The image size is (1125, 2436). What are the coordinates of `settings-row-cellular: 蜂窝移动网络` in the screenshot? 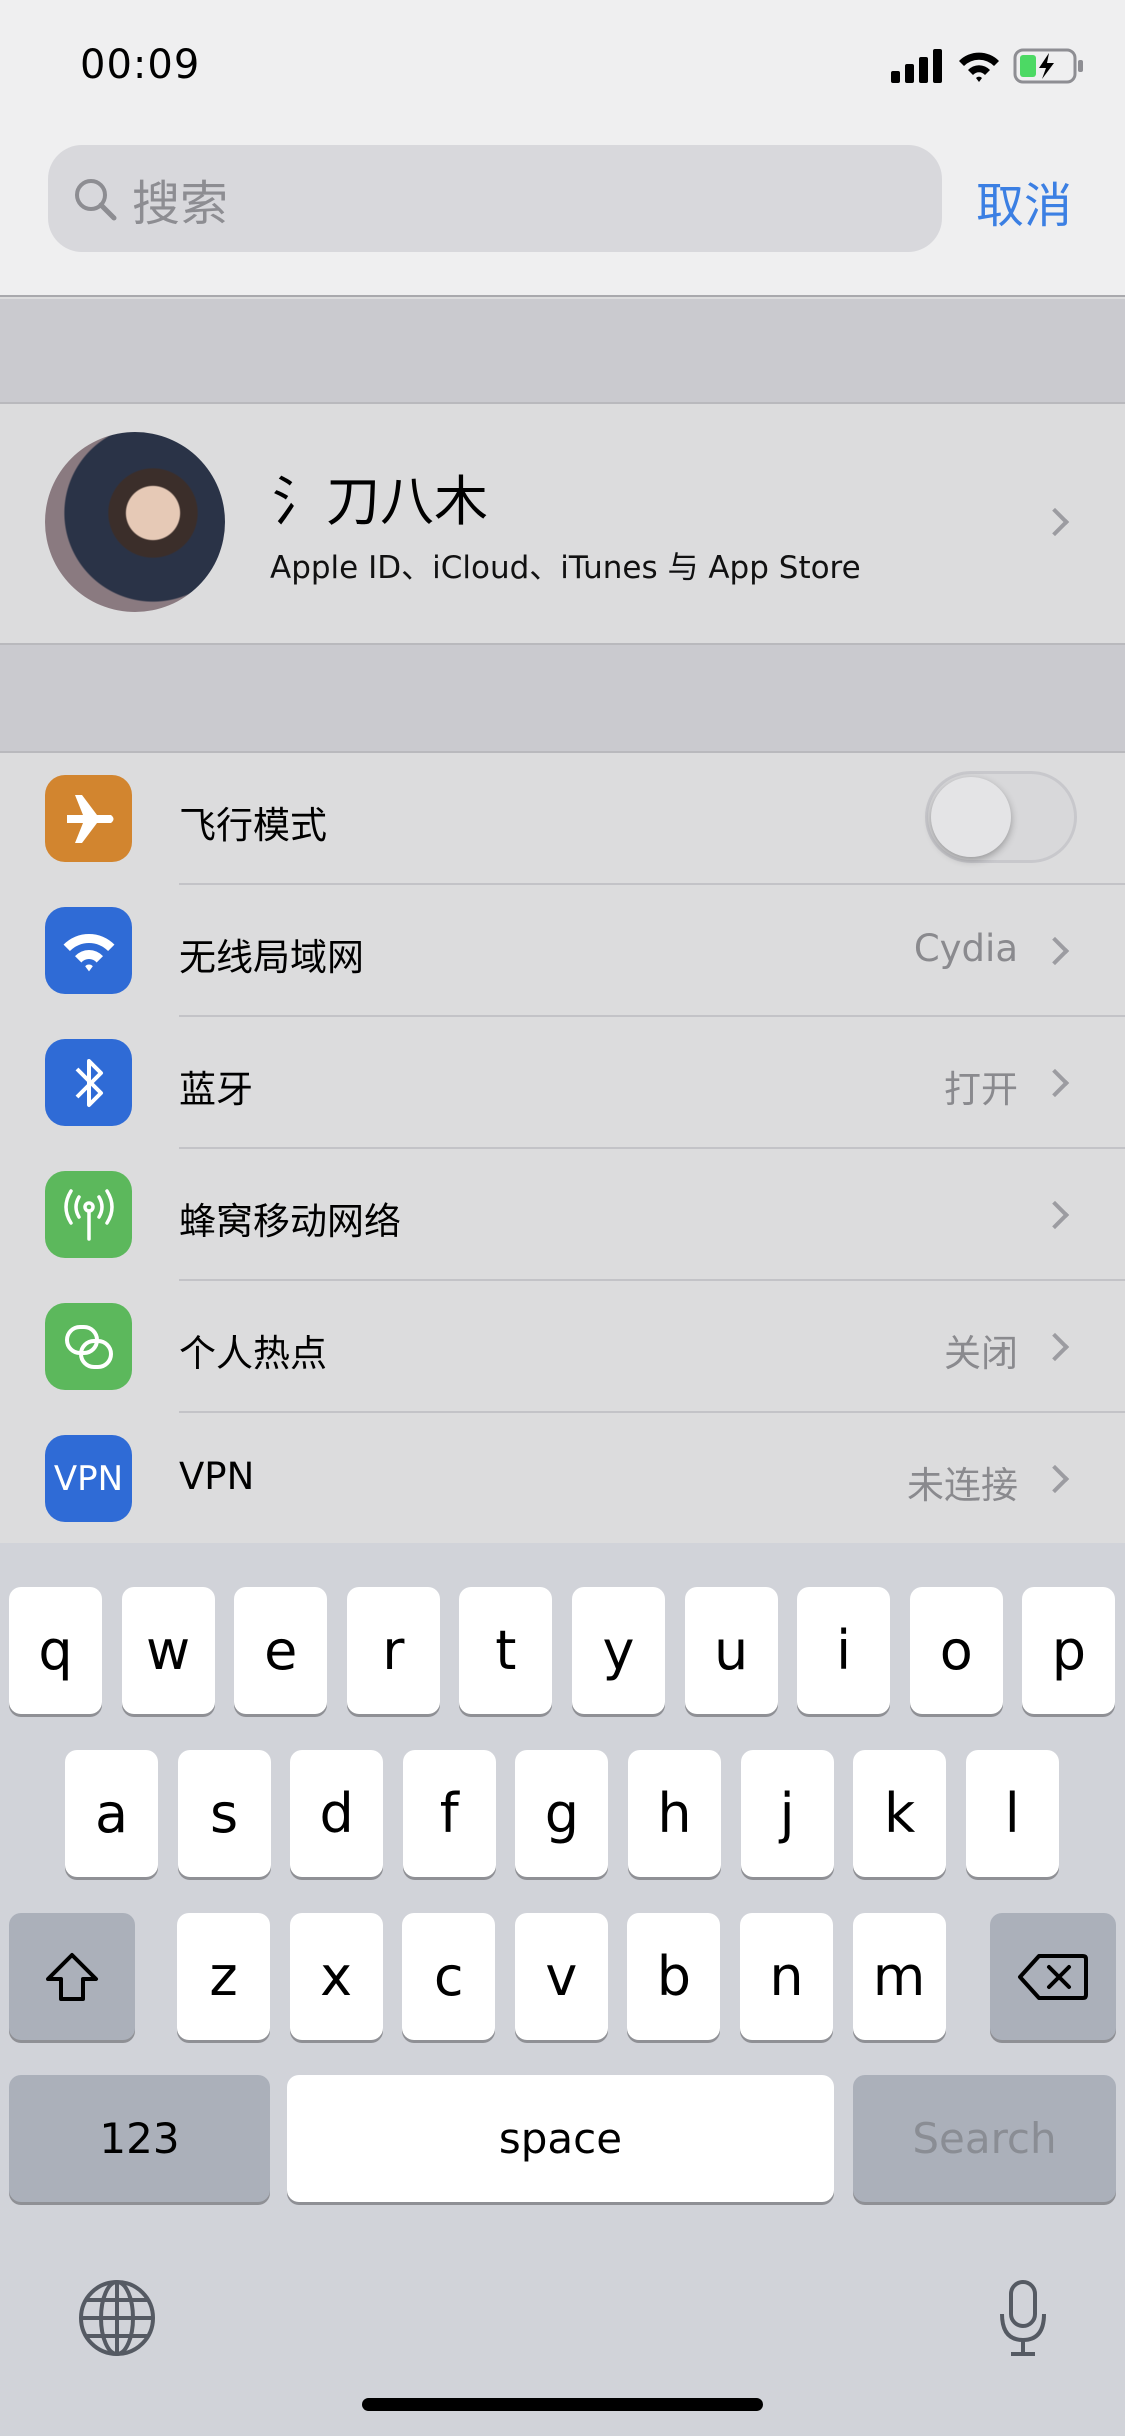 It's located at (562, 1215).